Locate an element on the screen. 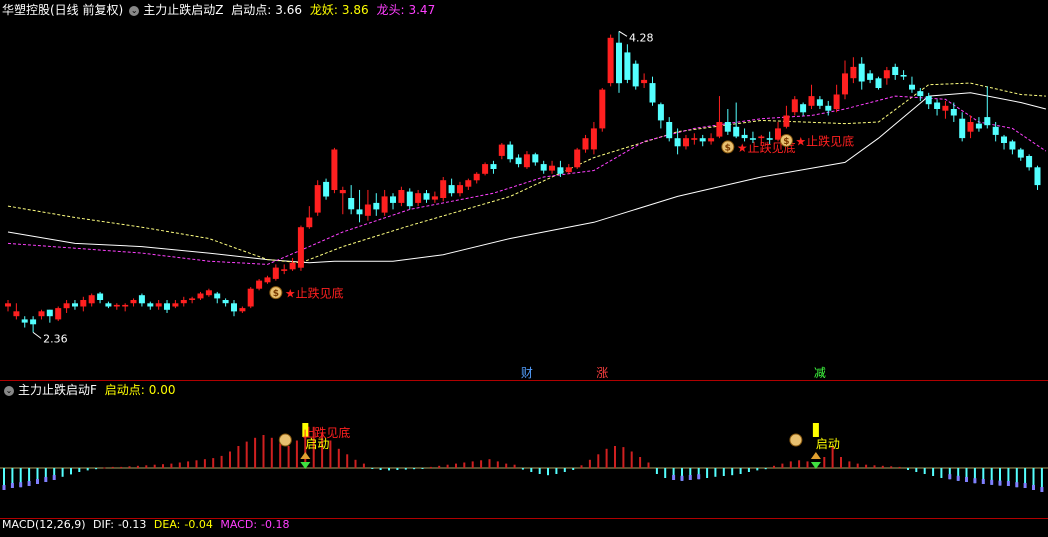 This screenshot has width=1048, height=537. low-price-label: 2.36 is located at coordinates (55, 338).